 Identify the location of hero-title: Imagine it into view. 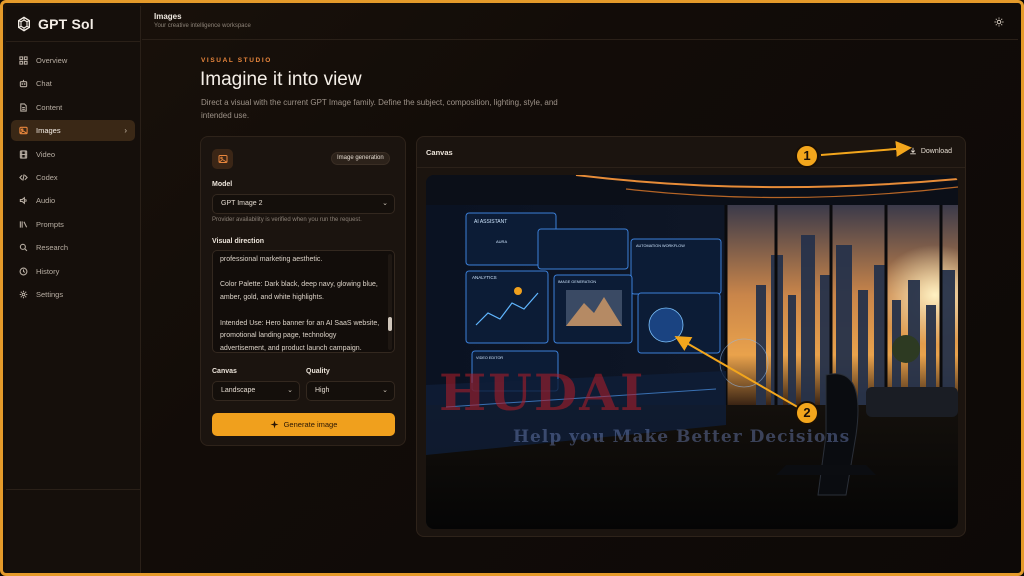
(281, 79).